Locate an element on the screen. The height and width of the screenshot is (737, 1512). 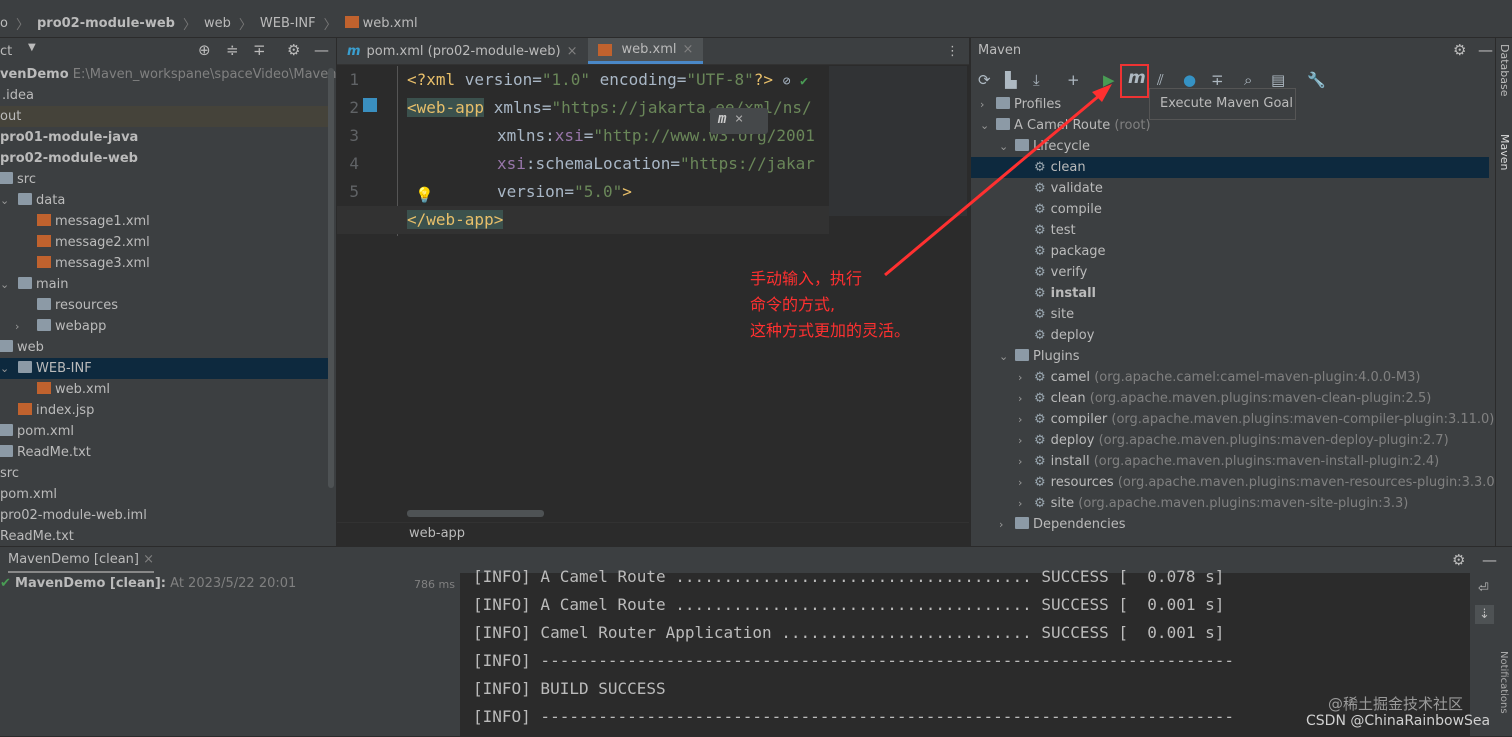
soft-wrap-icon: ⏎ is located at coordinates (1483, 588).